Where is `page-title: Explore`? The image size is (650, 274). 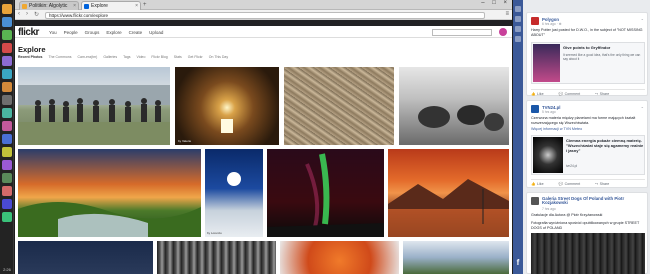 page-title: Explore is located at coordinates (32, 49).